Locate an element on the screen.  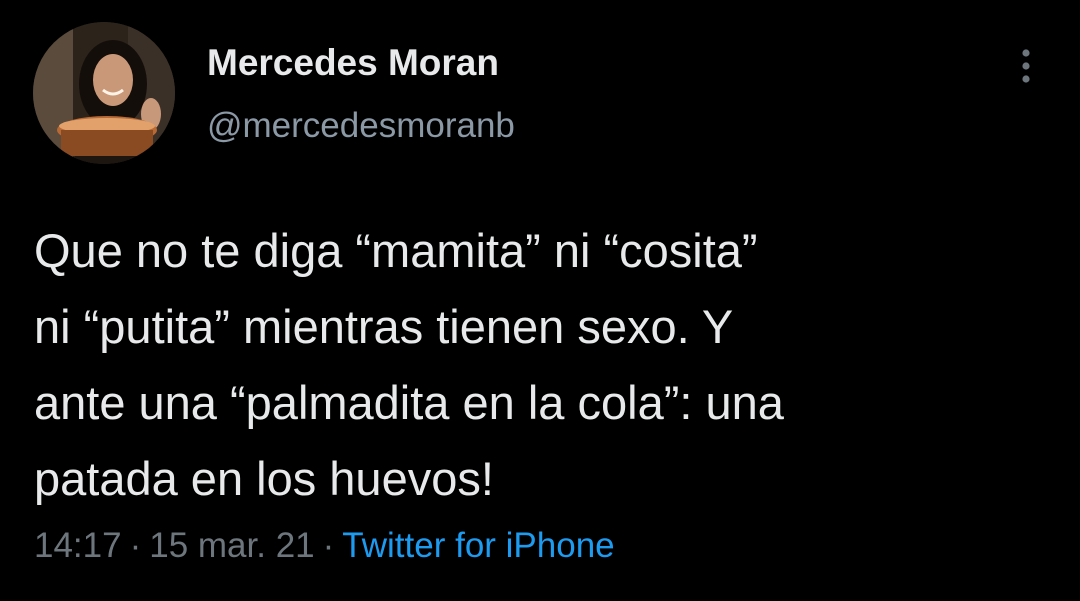
tweet-text-line: patada en los huevos! is located at coordinates (264, 478).